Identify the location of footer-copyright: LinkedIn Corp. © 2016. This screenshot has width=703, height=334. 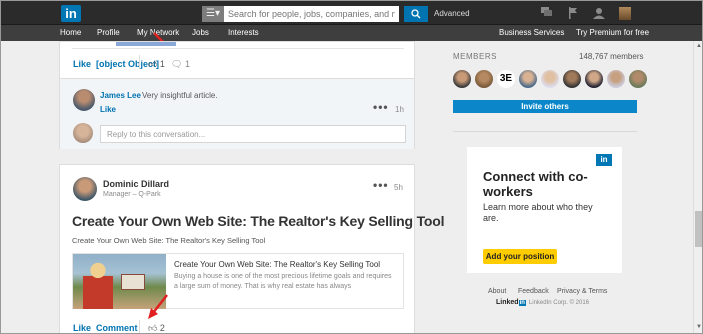
(559, 302).